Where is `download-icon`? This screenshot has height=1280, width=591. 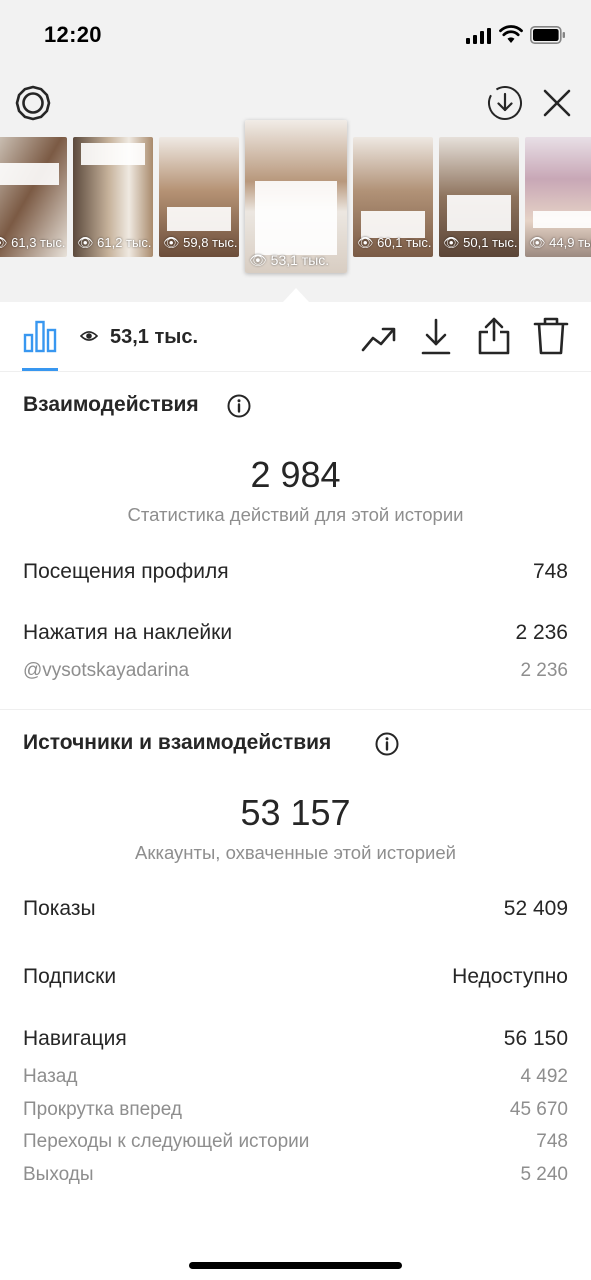 download-icon is located at coordinates (436, 337).